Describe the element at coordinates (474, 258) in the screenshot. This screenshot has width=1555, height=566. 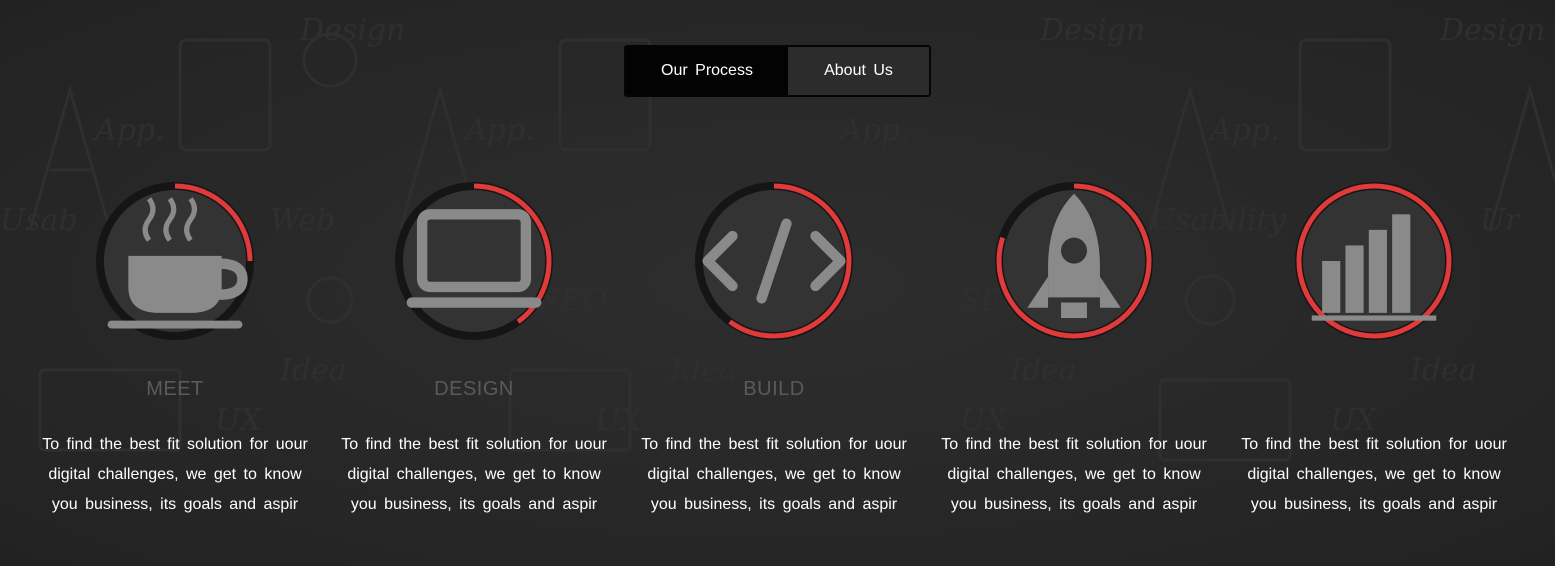
I see `laptop-icon` at that location.